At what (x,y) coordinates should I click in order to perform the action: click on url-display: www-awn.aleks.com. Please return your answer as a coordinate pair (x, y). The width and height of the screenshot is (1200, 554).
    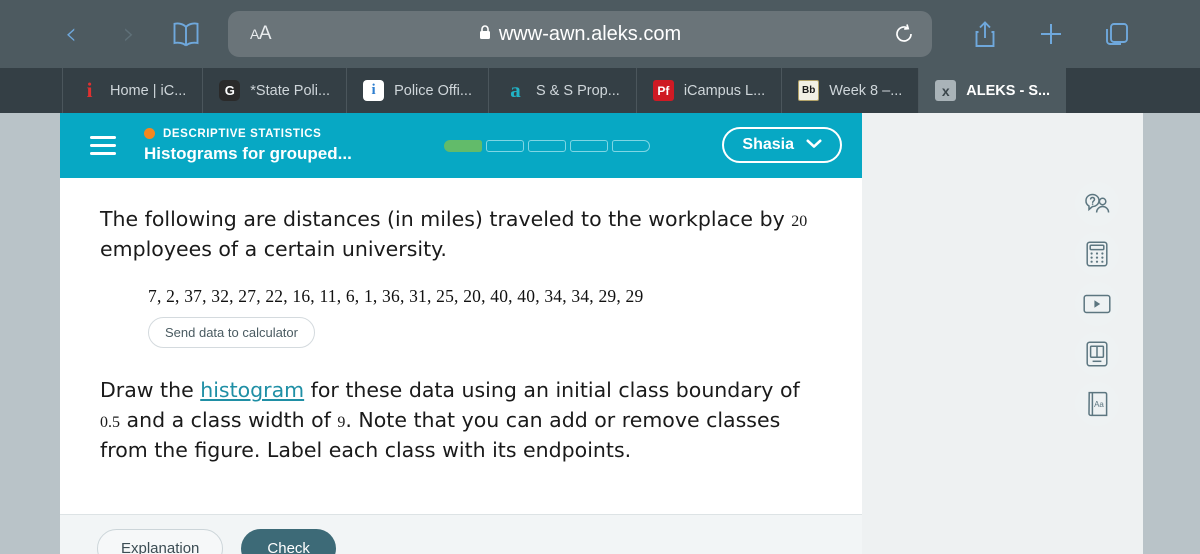
    Looking at the image, I should click on (580, 34).